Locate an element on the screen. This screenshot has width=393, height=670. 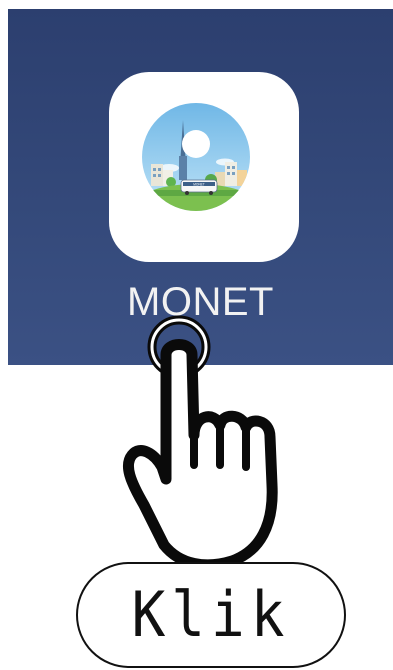
klik-label: Klik is located at coordinates (211, 615).